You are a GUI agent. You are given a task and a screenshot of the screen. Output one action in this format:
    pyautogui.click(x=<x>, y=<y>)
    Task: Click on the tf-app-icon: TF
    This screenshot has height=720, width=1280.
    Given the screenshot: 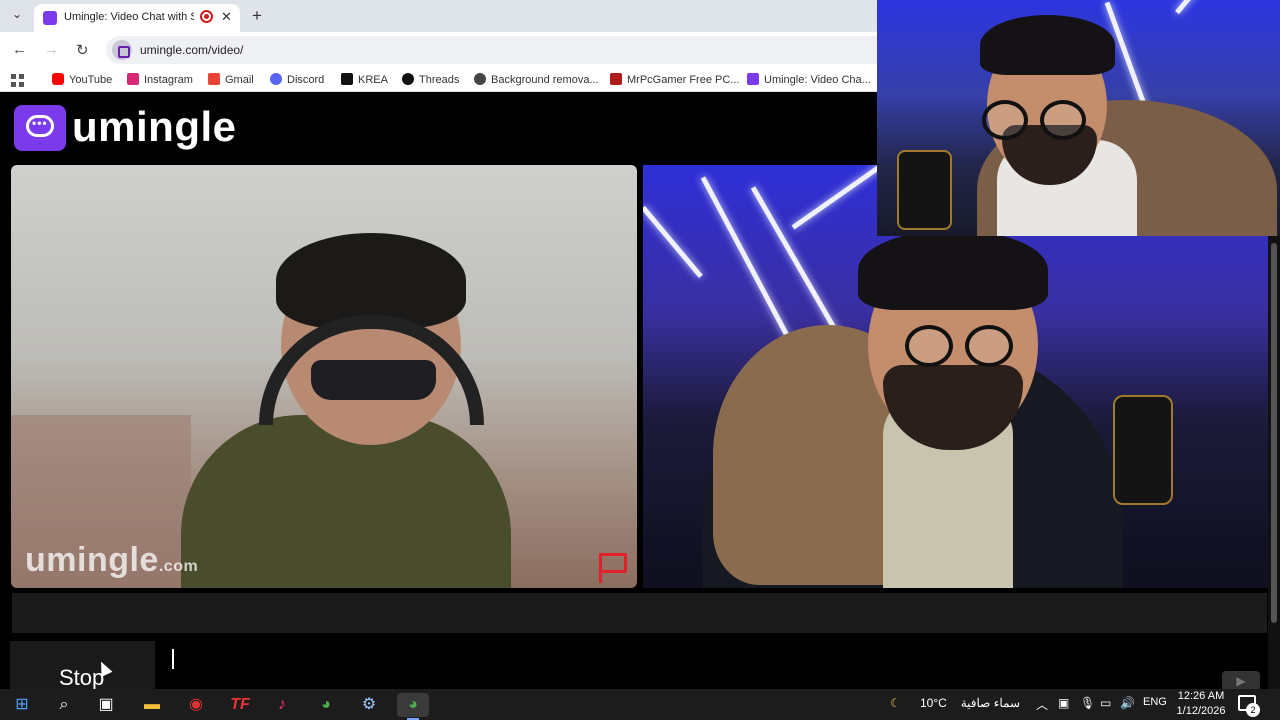 What is the action you would take?
    pyautogui.click(x=240, y=705)
    